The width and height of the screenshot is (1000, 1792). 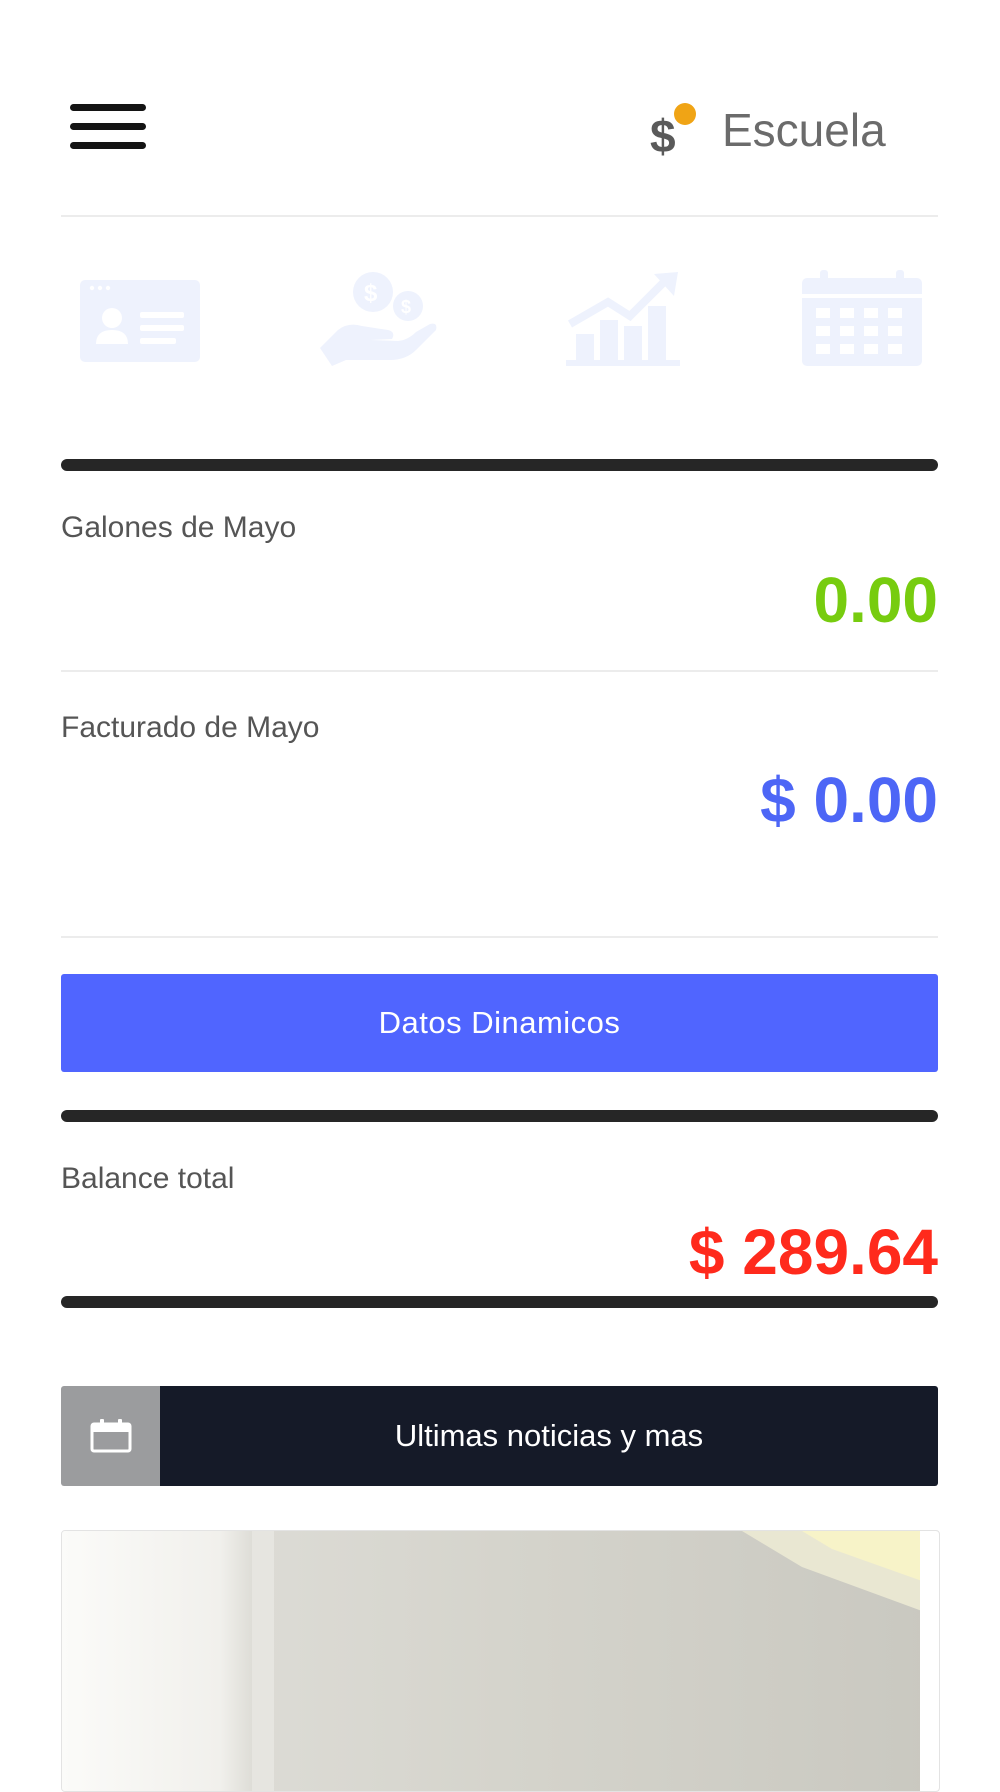 I want to click on news-photo, so click(x=500, y=1661).